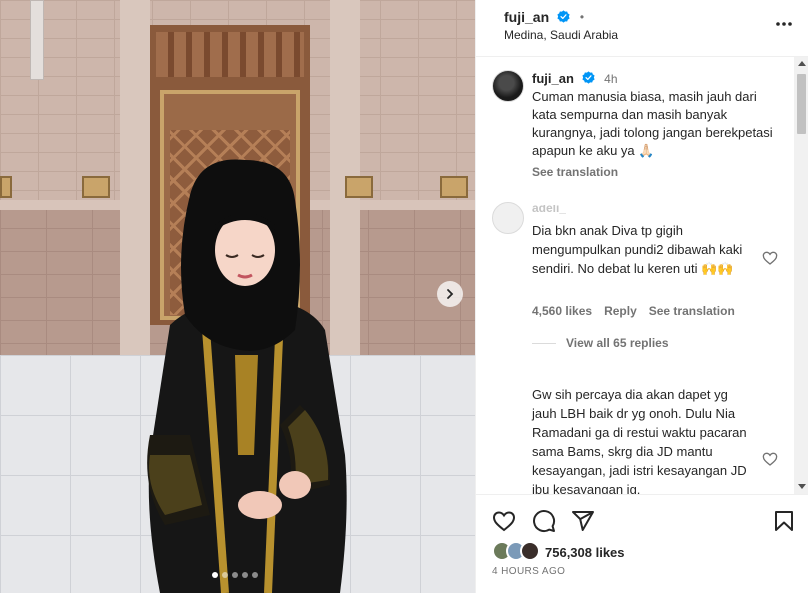 This screenshot has width=808, height=593. Describe the element at coordinates (561, 35) in the screenshot. I see `header-location: Medina, Saudi Arabia` at that location.